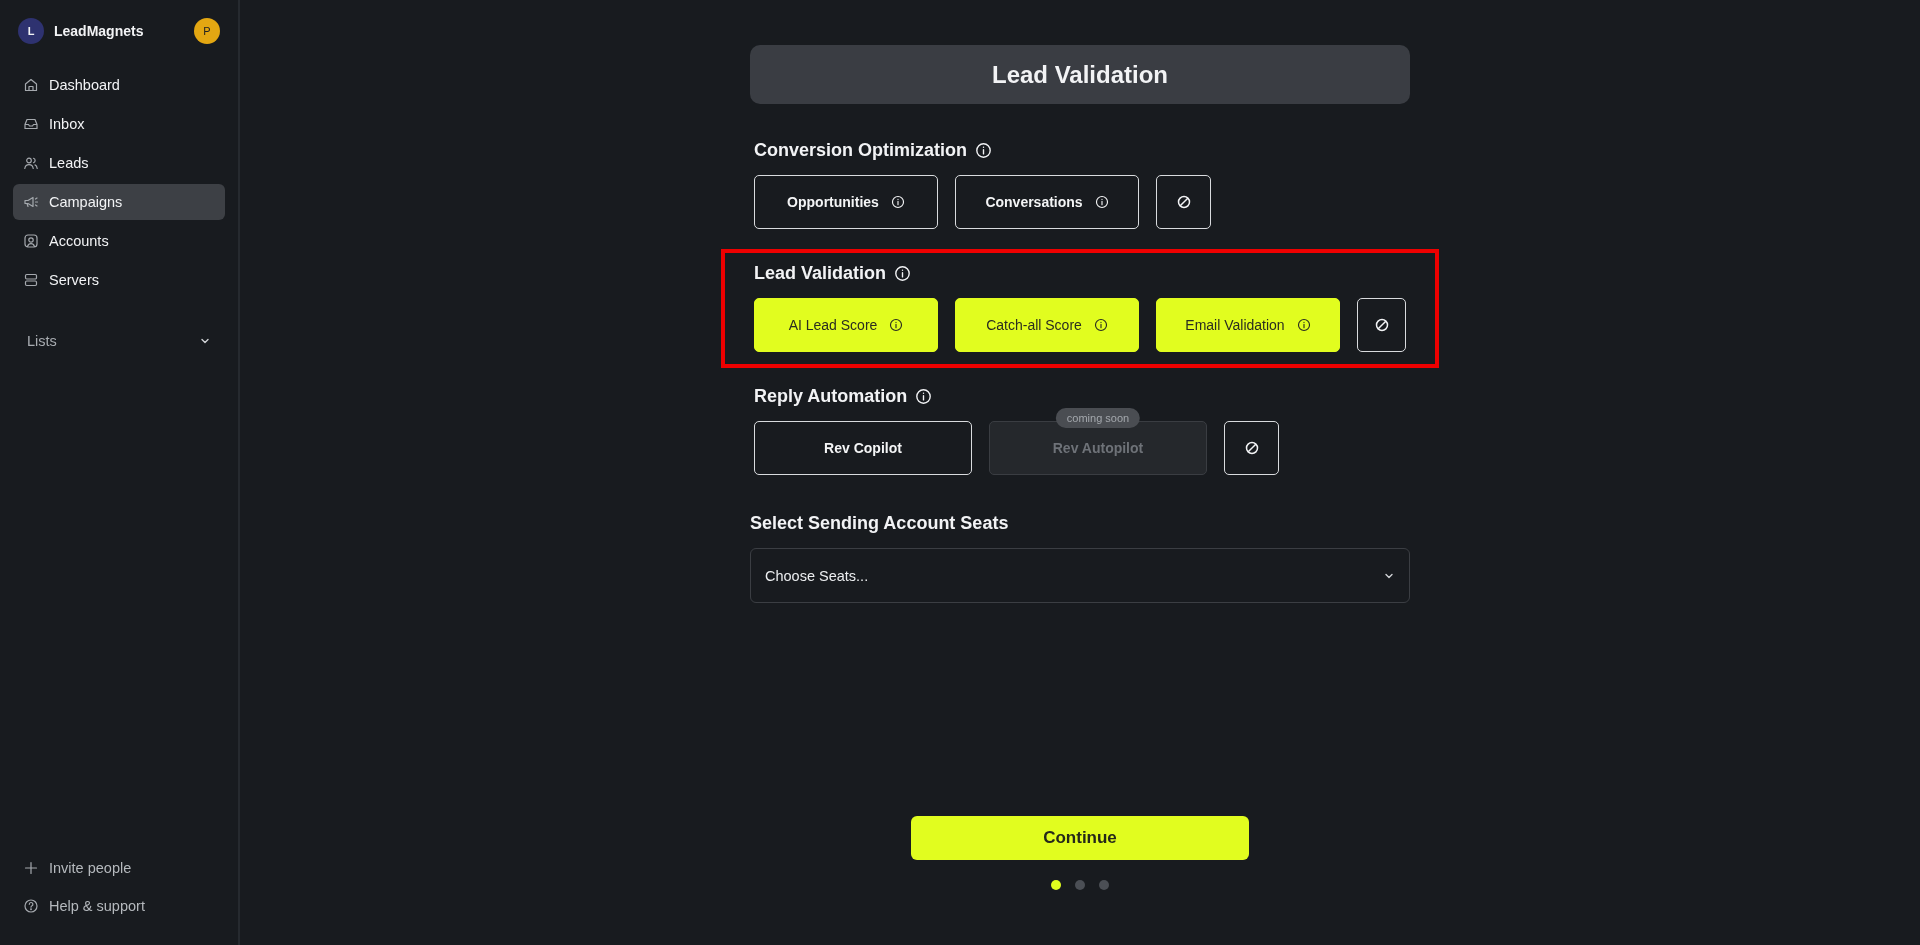 The width and height of the screenshot is (1920, 945). Describe the element at coordinates (119, 163) in the screenshot. I see `sidebar-item: Leads` at that location.